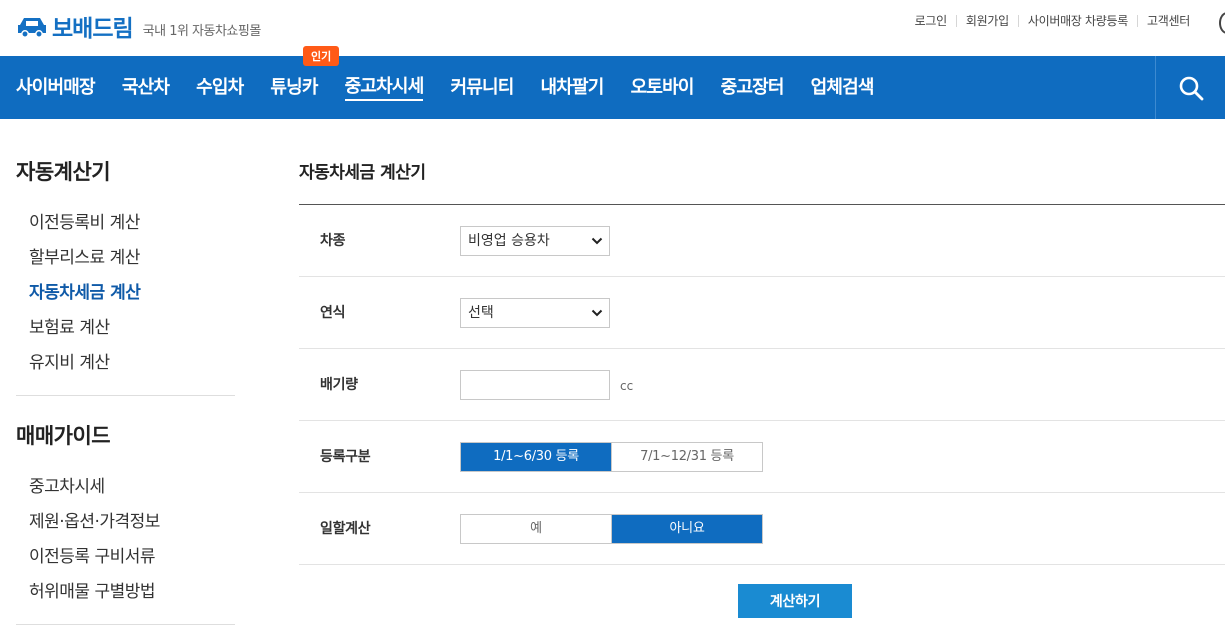 This screenshot has height=628, width=1225. What do you see at coordinates (795, 601) in the screenshot?
I see `calculate-button: 계산하기` at bounding box center [795, 601].